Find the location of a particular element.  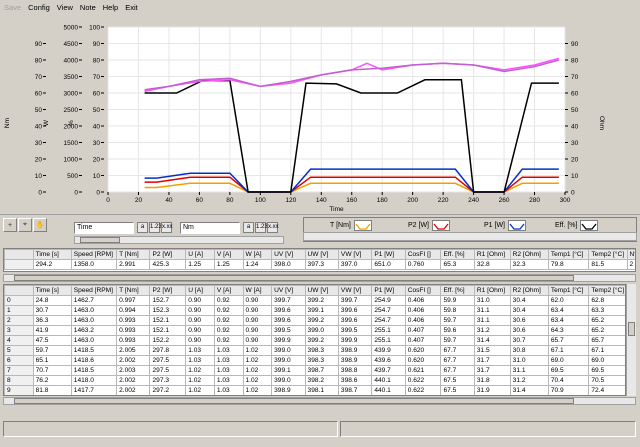

mapping-button-2: x.xx is located at coordinates (273, 227).